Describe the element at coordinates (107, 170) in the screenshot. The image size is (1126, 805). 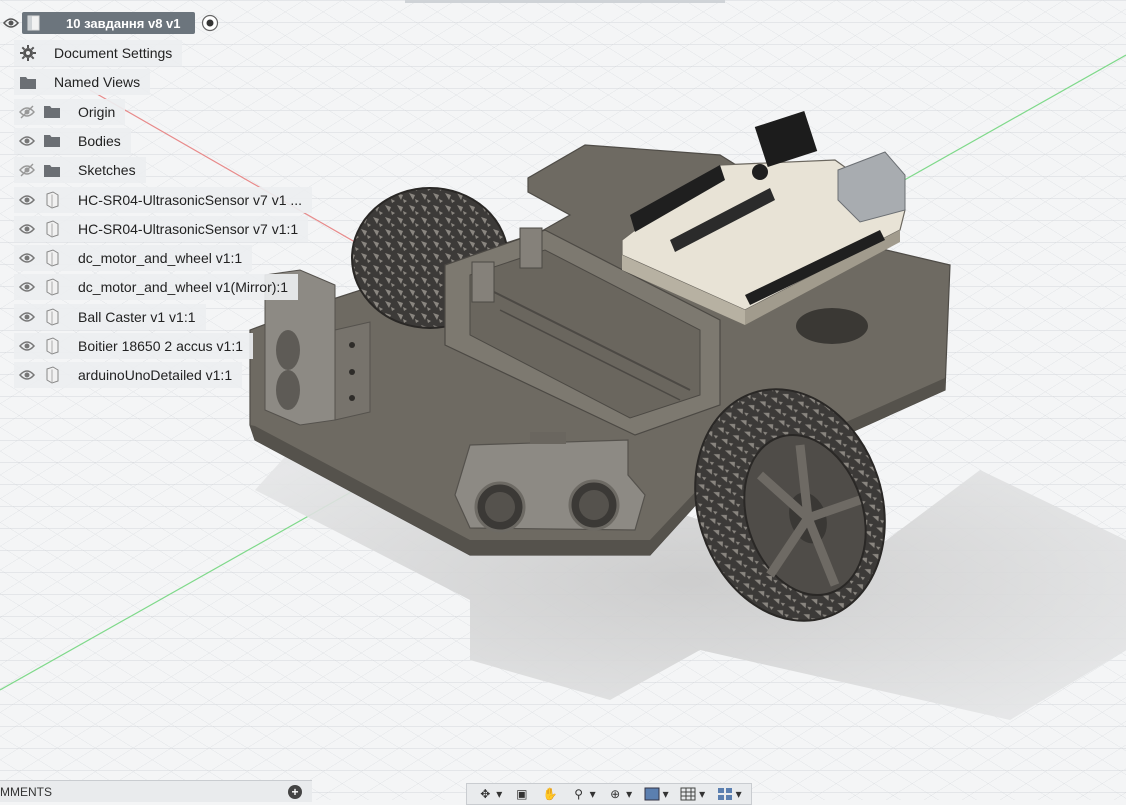
I see `browser-item-label: Sketches` at that location.